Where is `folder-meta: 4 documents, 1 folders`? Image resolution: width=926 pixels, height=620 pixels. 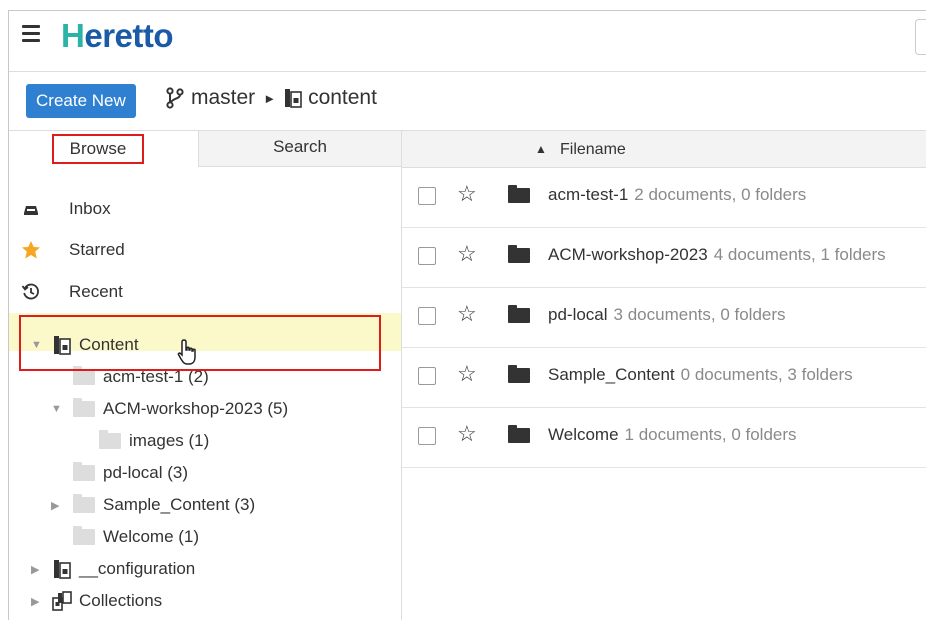 folder-meta: 4 documents, 1 folders is located at coordinates (799, 254).